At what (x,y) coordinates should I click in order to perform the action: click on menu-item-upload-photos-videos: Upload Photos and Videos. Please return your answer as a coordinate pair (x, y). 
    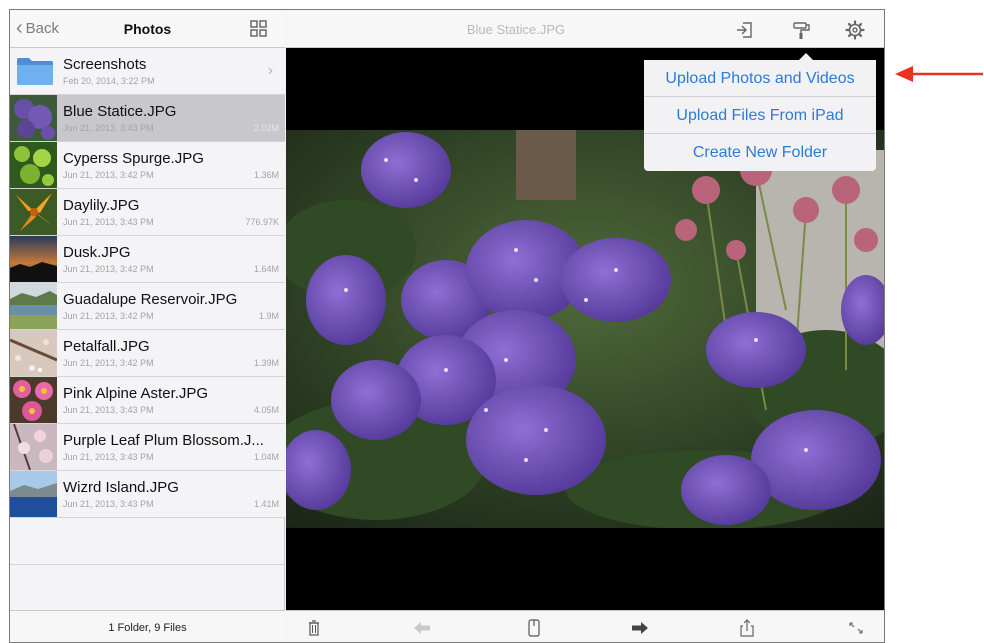
    Looking at the image, I should click on (760, 78).